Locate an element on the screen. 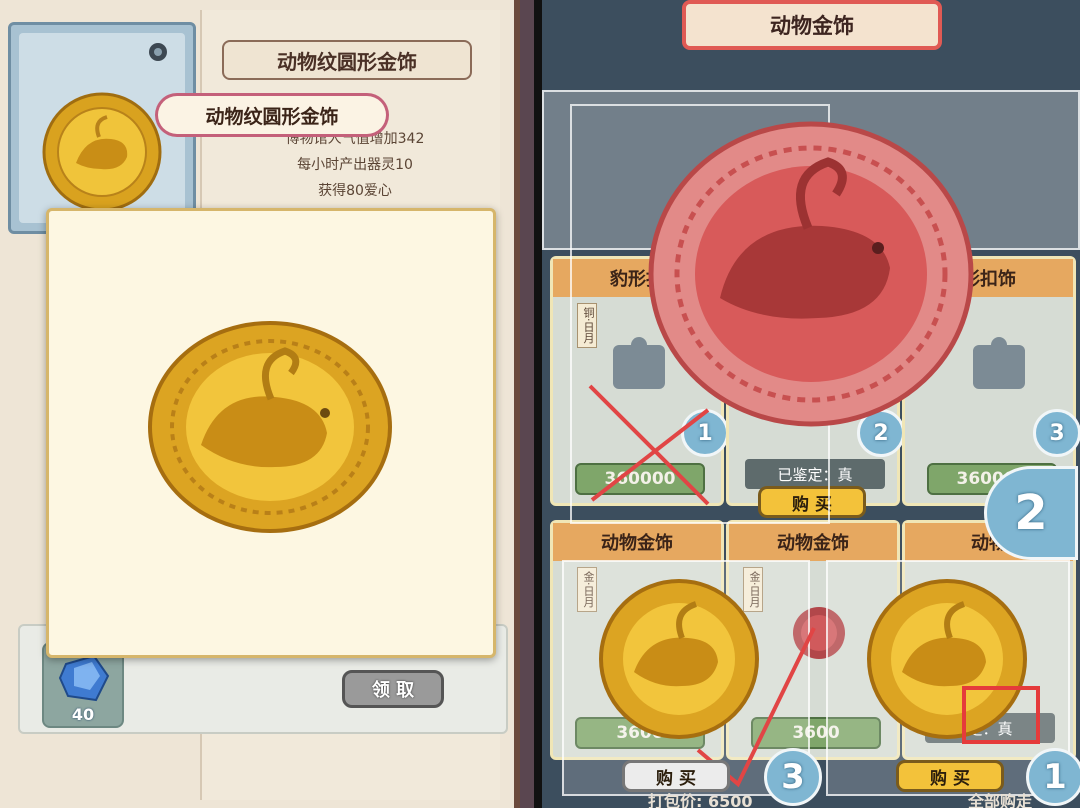 Image resolution: width=1080 pixels, height=808 pixels. corner-number-3: 3 is located at coordinates (793, 777).